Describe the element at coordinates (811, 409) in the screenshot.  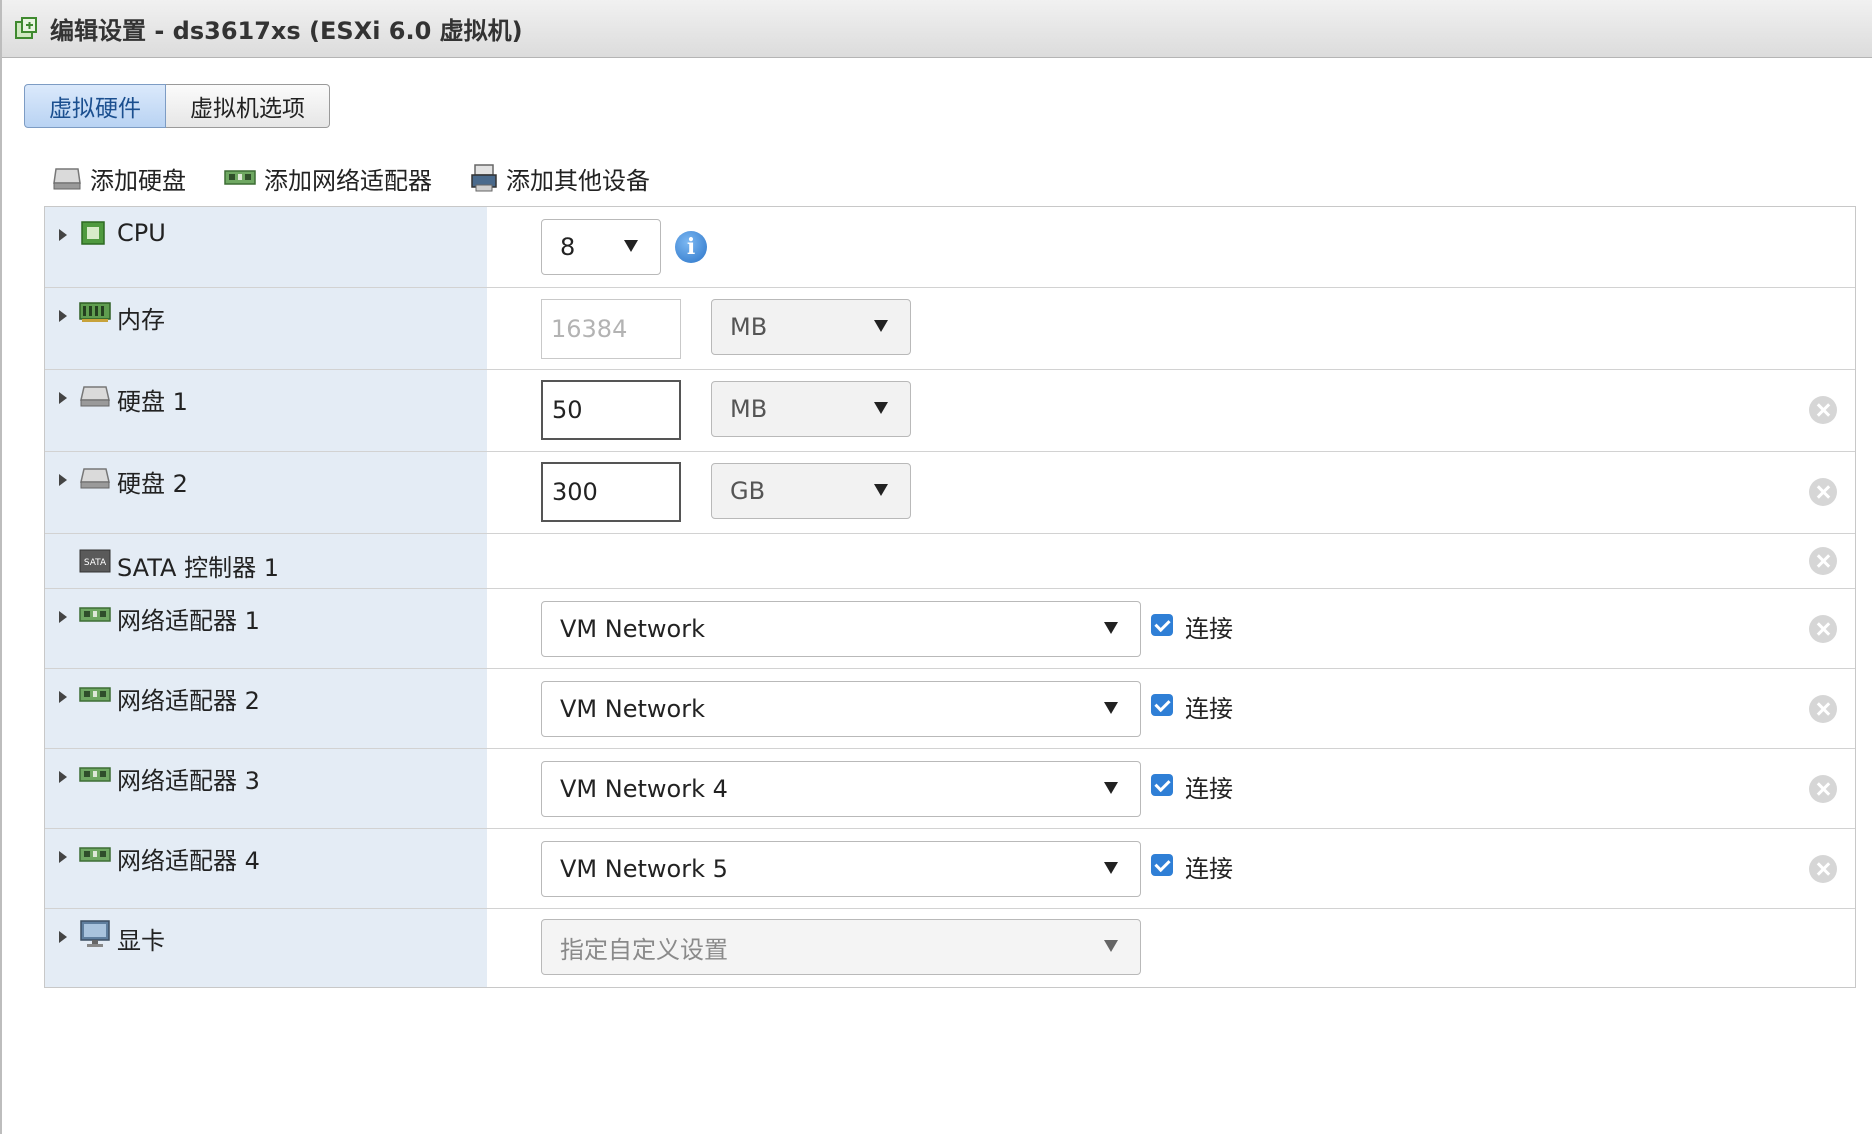
I see `disk1-unit-select: MB` at that location.